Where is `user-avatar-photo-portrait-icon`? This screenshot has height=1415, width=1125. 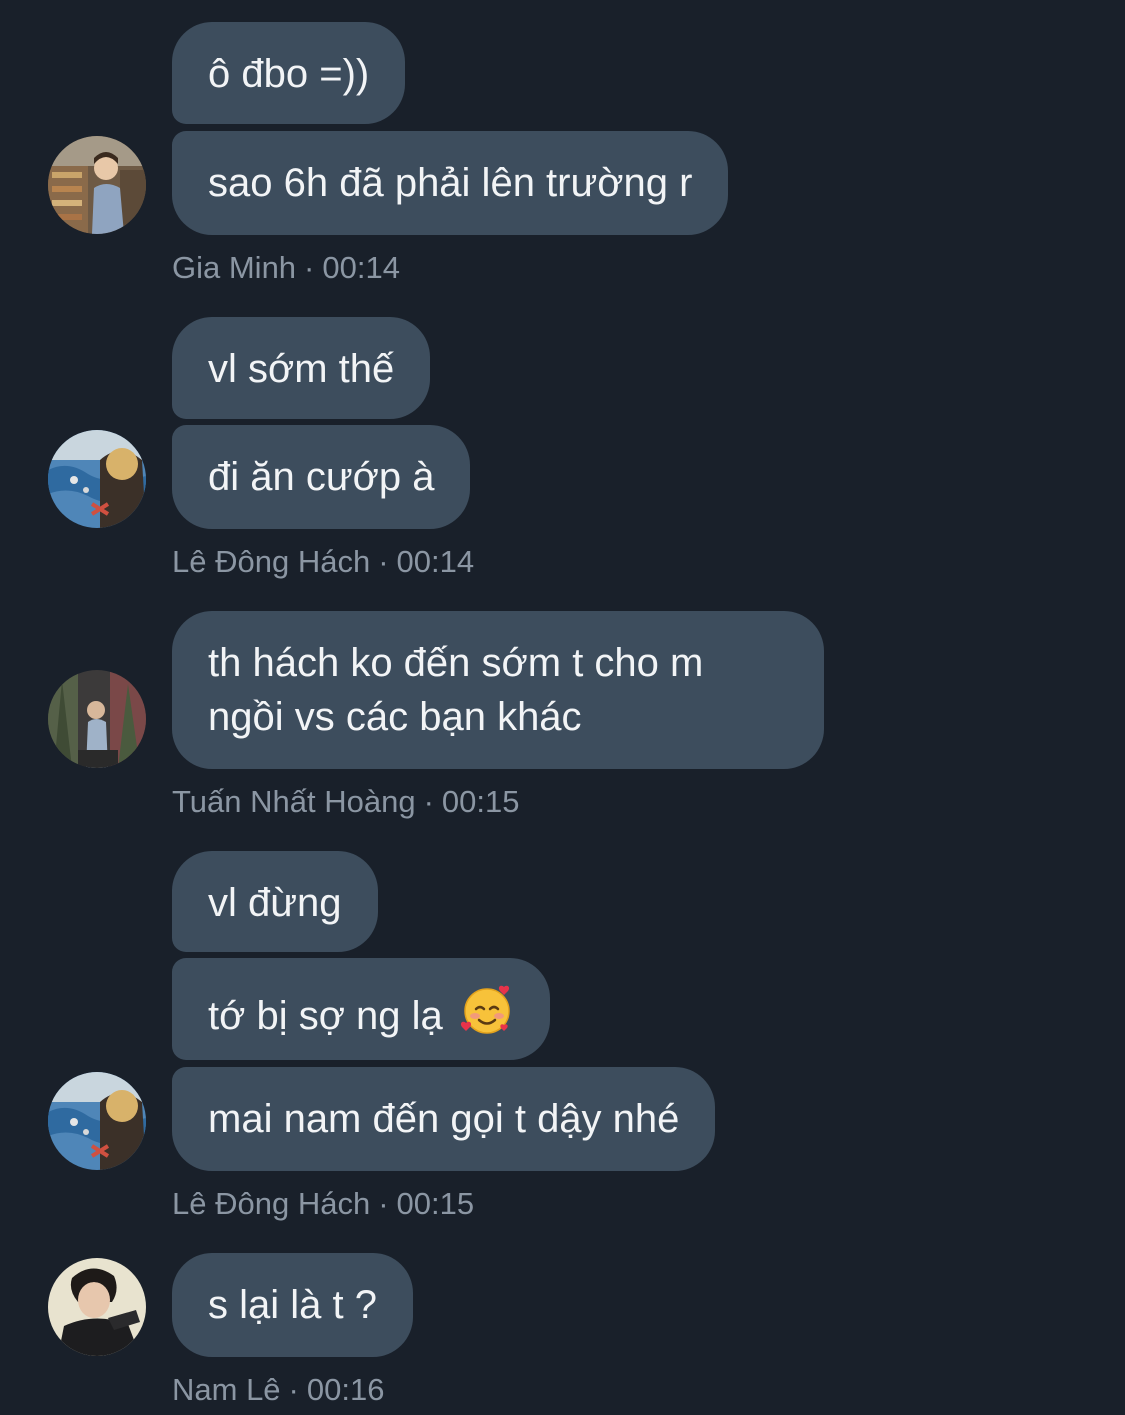
user-avatar-photo-portrait-icon is located at coordinates (97, 1307).